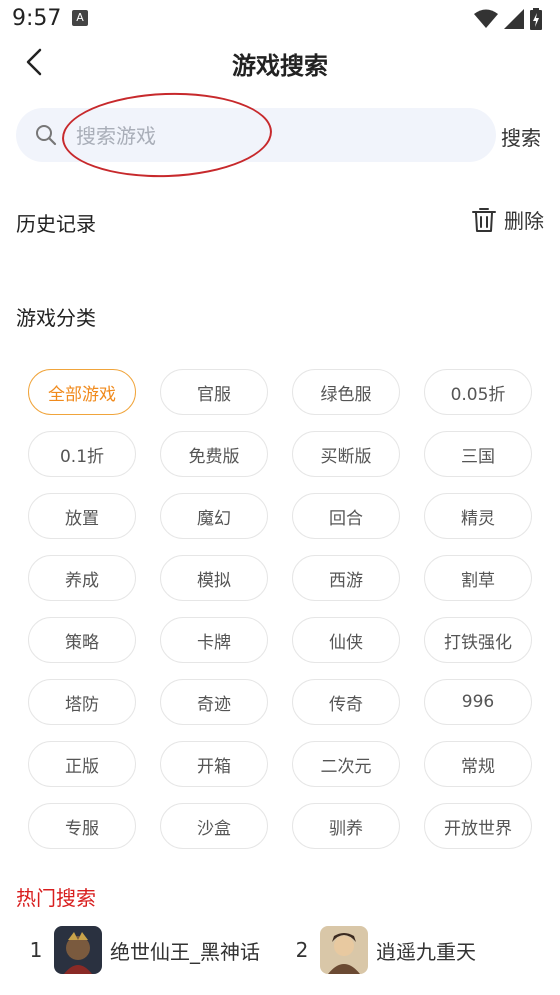 The width and height of the screenshot is (560, 995). Describe the element at coordinates (280, 952) in the screenshot. I see `hot-search-list: 1 绝世仙王_黑神话 2 逍遥九重天` at that location.